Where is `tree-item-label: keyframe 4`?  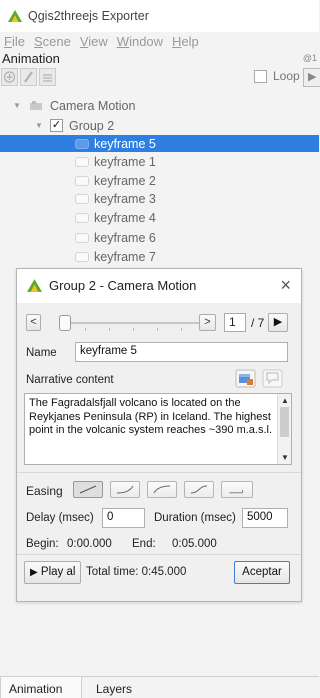 tree-item-label: keyframe 4 is located at coordinates (125, 217).